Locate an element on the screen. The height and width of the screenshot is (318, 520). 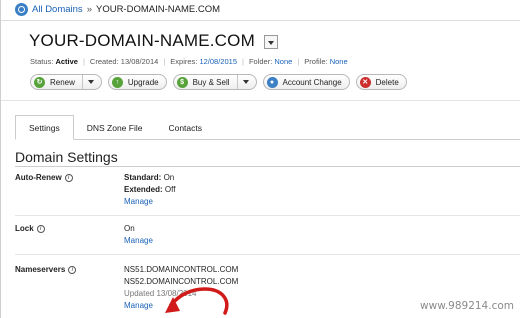
folder-link: None is located at coordinates (283, 61).